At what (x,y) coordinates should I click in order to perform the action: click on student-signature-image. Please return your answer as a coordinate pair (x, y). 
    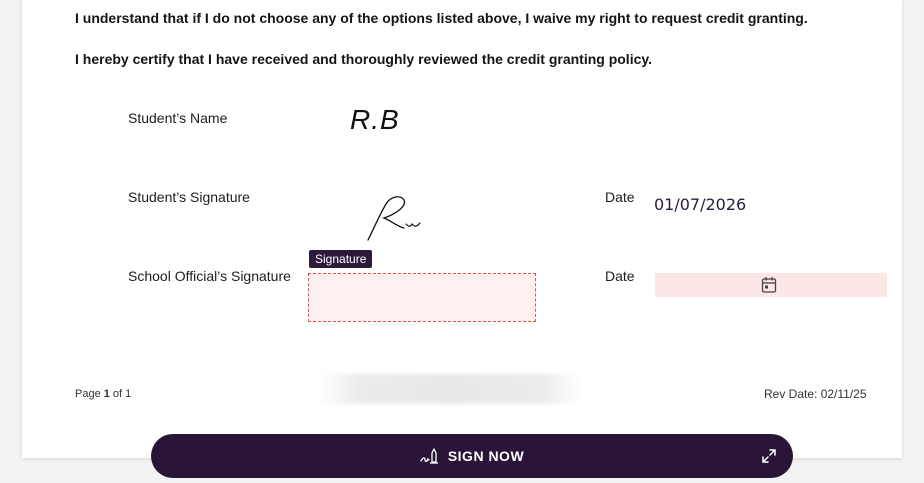
    Looking at the image, I should click on (392, 218).